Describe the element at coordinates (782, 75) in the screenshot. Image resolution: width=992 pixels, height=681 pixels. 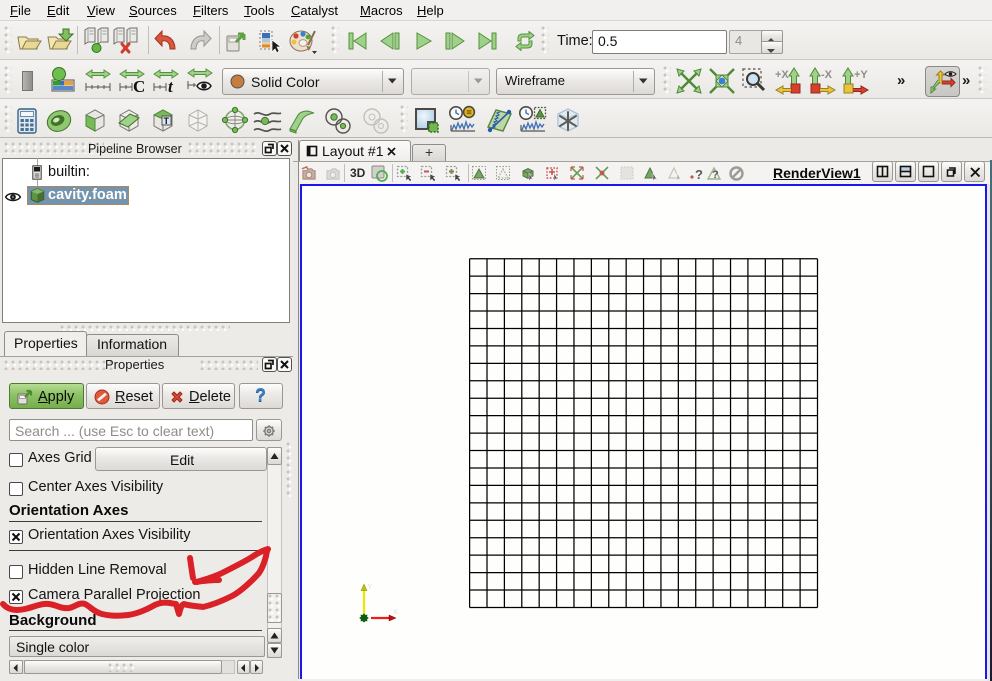
I see `svg-text: +X` at that location.